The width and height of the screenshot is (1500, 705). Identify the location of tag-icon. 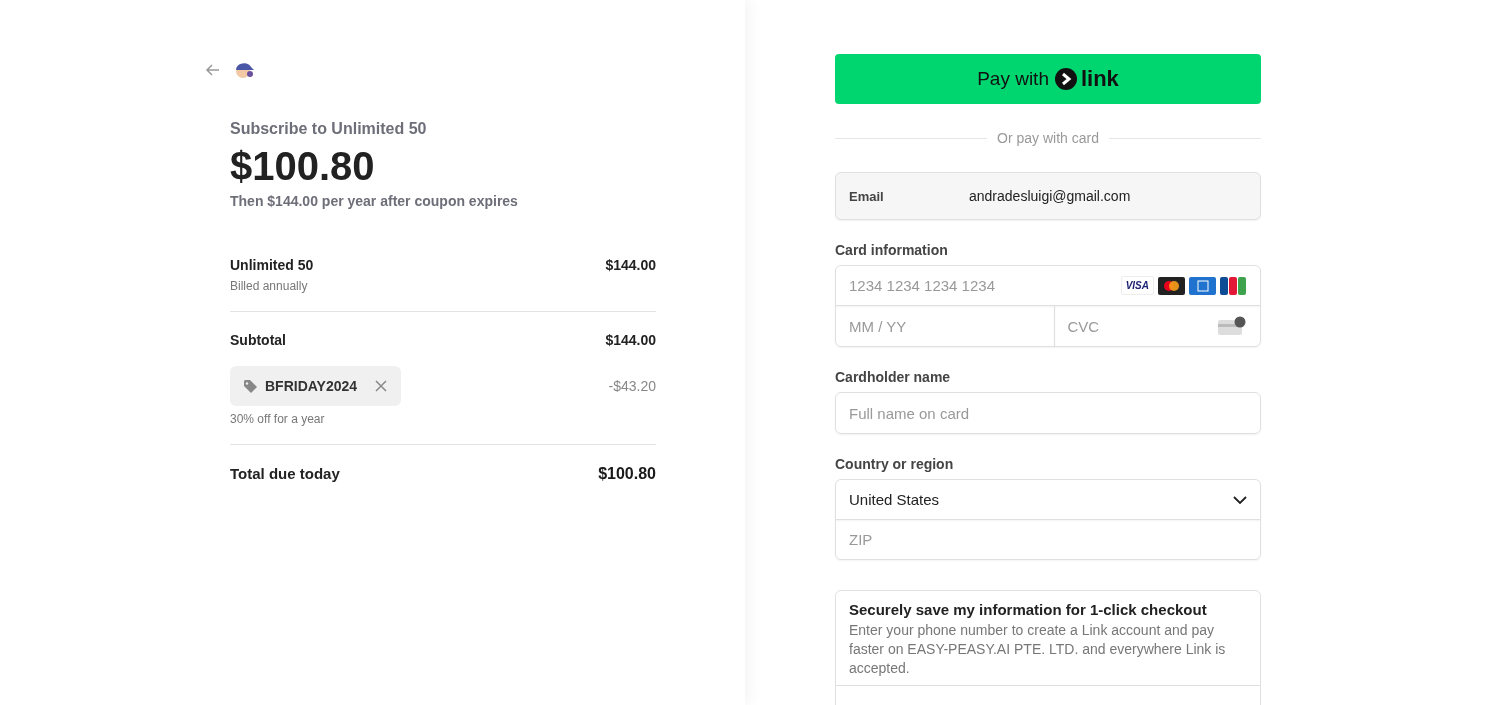
(250, 386).